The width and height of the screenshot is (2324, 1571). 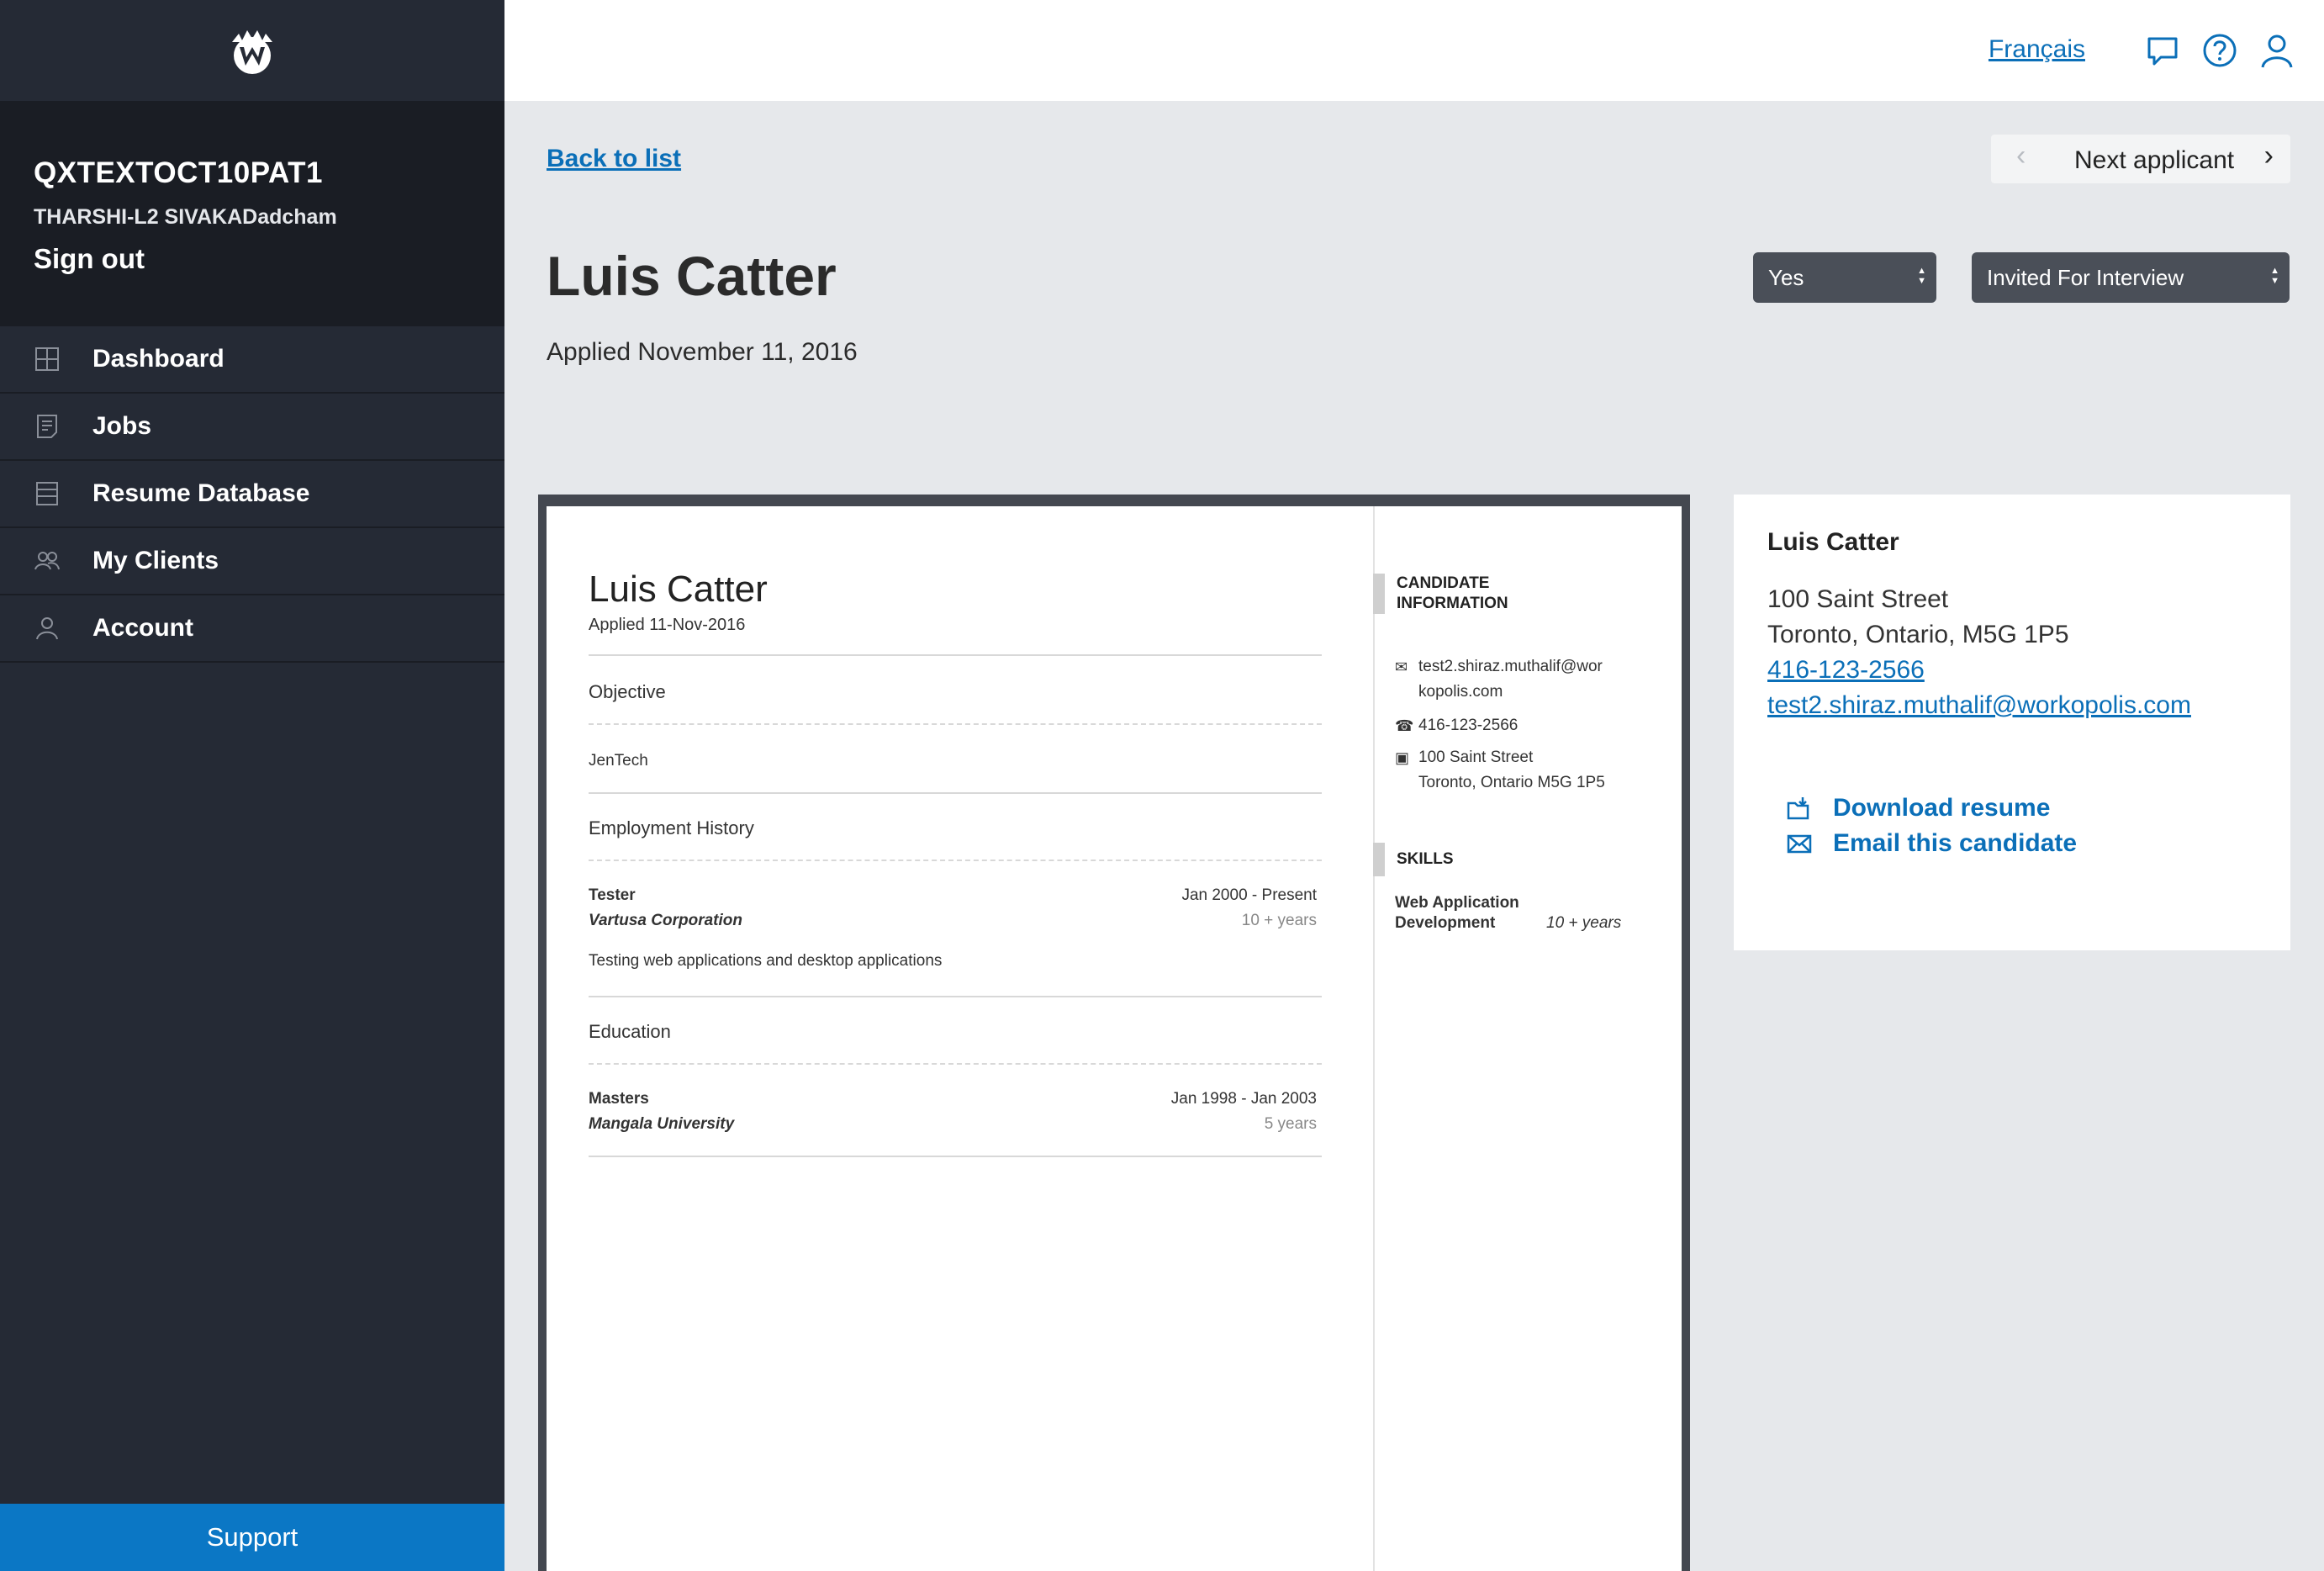 What do you see at coordinates (1249, 895) in the screenshot?
I see `job-dates: Jan 2000 - Present` at bounding box center [1249, 895].